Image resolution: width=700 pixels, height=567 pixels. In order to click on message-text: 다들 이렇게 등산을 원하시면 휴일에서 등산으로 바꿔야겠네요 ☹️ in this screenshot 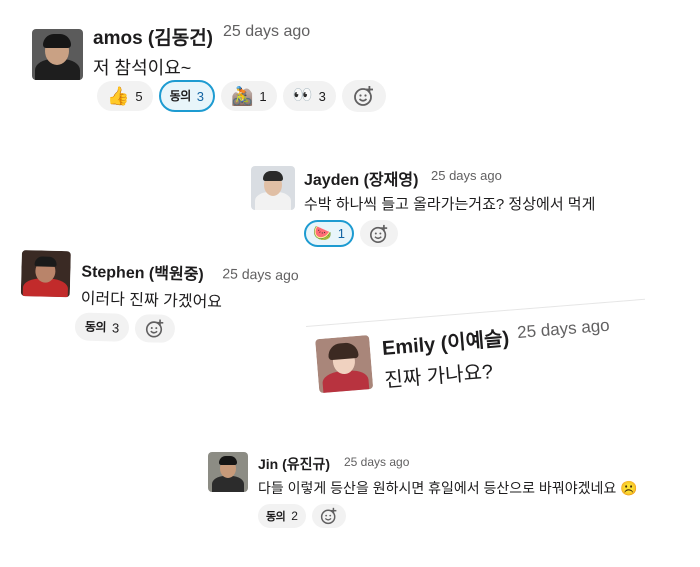, I will do `click(448, 488)`.